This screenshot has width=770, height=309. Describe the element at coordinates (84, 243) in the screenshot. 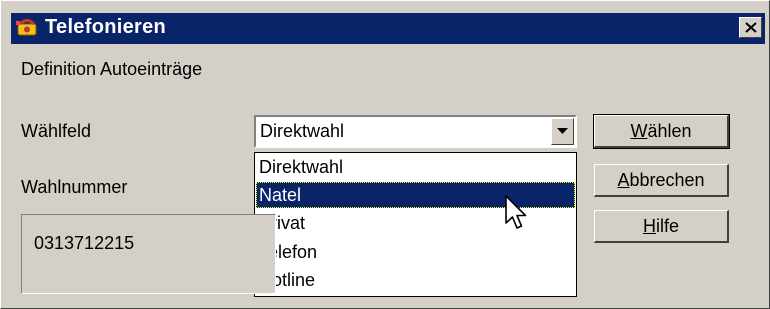

I see `wahlnummer-value: 0313712215` at that location.